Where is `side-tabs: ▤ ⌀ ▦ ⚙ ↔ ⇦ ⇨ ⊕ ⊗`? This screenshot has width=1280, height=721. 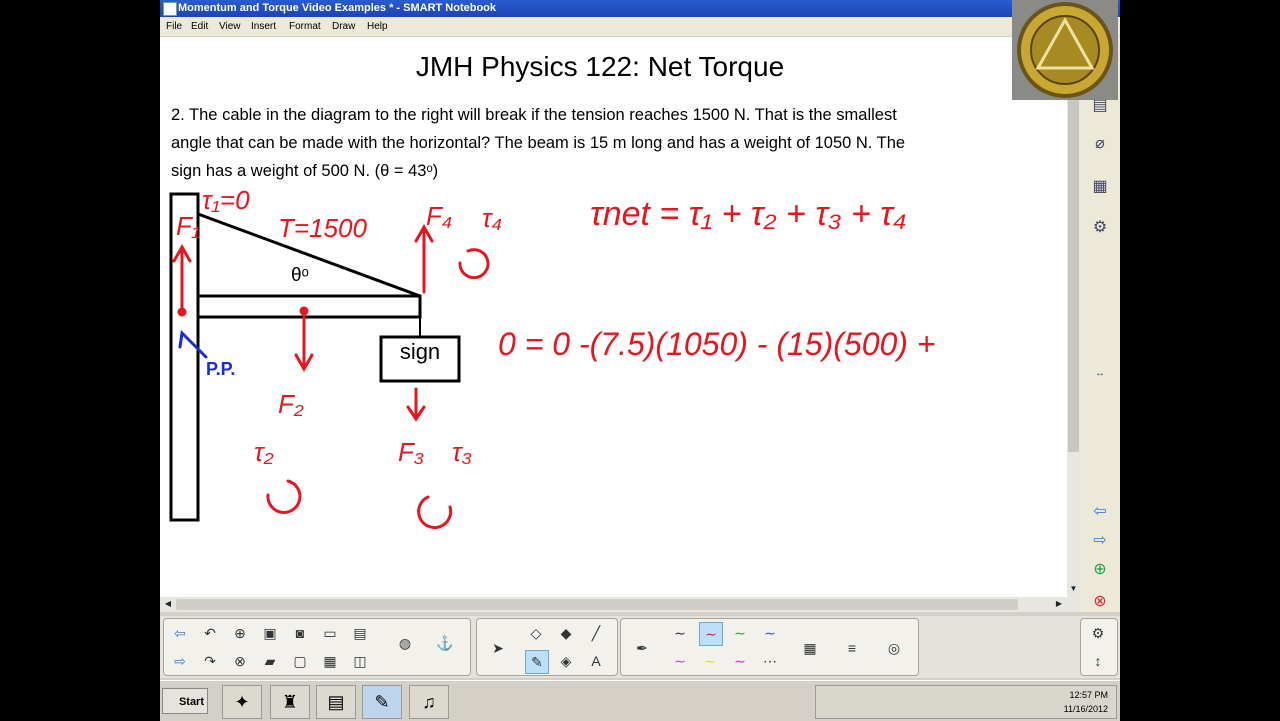 side-tabs: ▤ ⌀ ▦ ⚙ ↔ ⇦ ⇨ ⊕ ⊗ is located at coordinates (1100, 324).